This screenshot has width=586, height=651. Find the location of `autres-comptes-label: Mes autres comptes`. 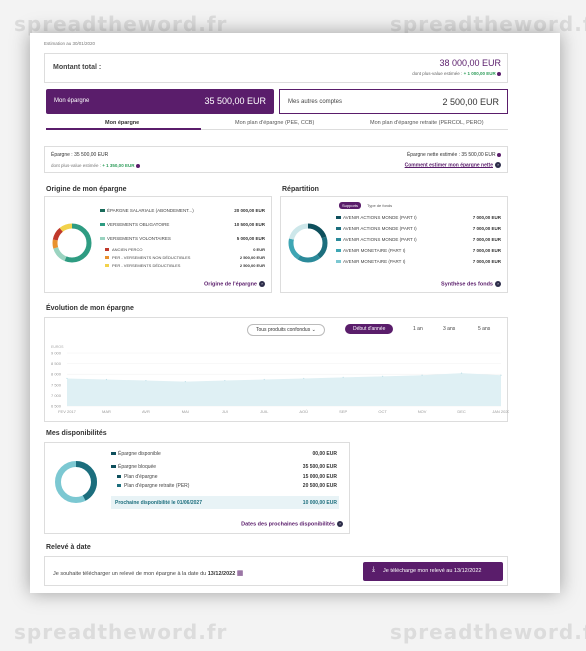

autres-comptes-label: Mes autres comptes is located at coordinates (315, 102).